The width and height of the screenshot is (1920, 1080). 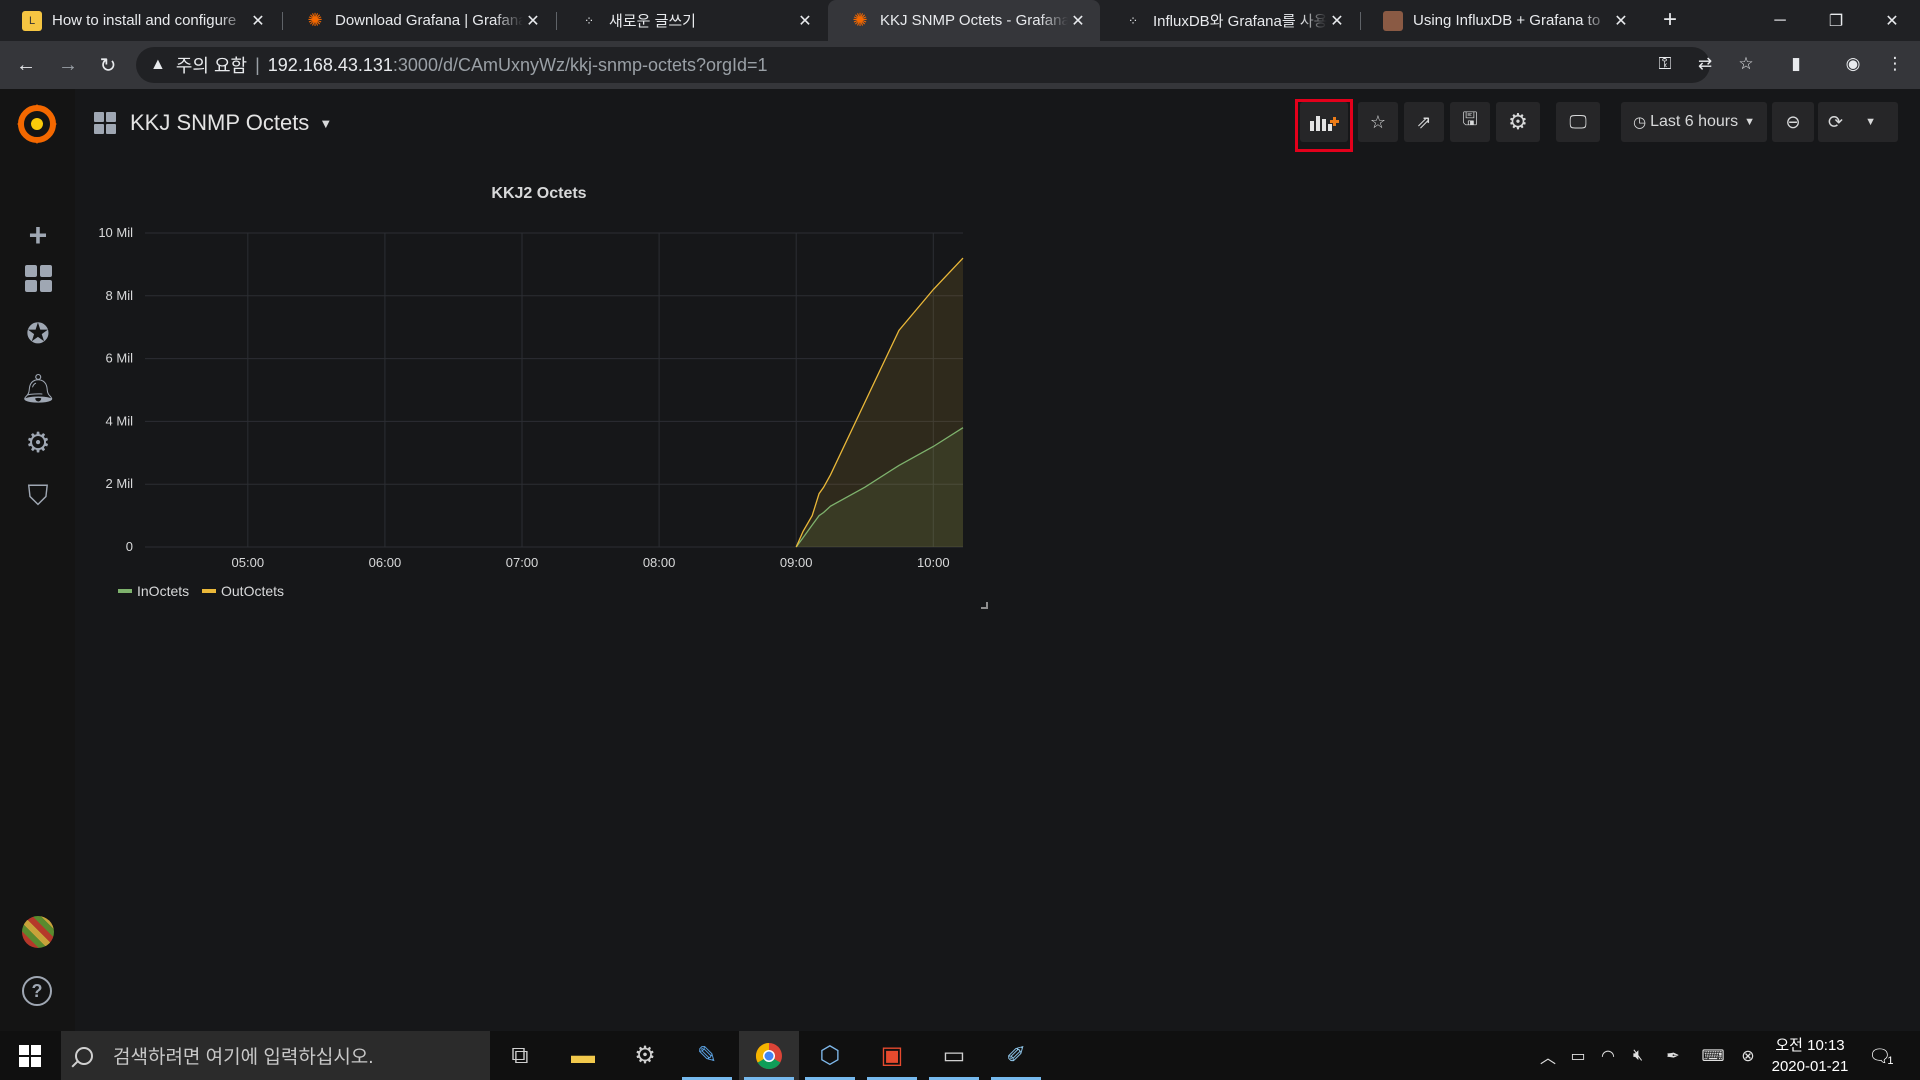 I want to click on monitor-icon: 🖵︎, so click(x=1578, y=121).